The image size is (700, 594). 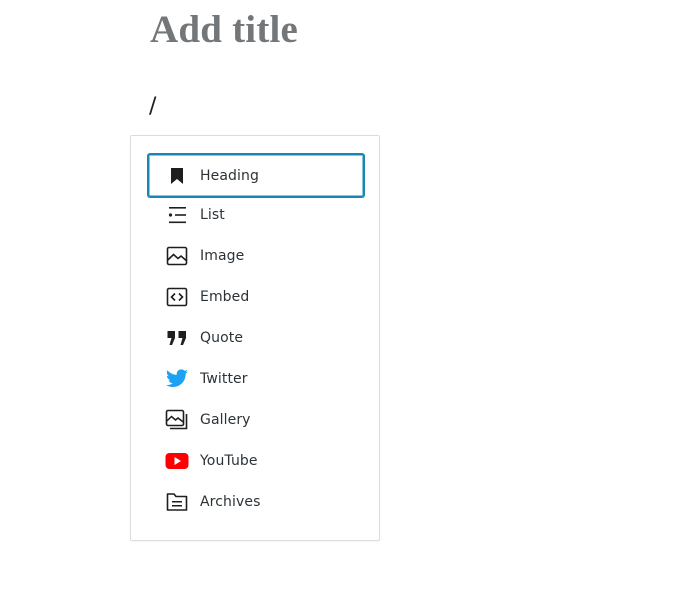 What do you see at coordinates (225, 419) in the screenshot?
I see `inserter-item-label: Gallery` at bounding box center [225, 419].